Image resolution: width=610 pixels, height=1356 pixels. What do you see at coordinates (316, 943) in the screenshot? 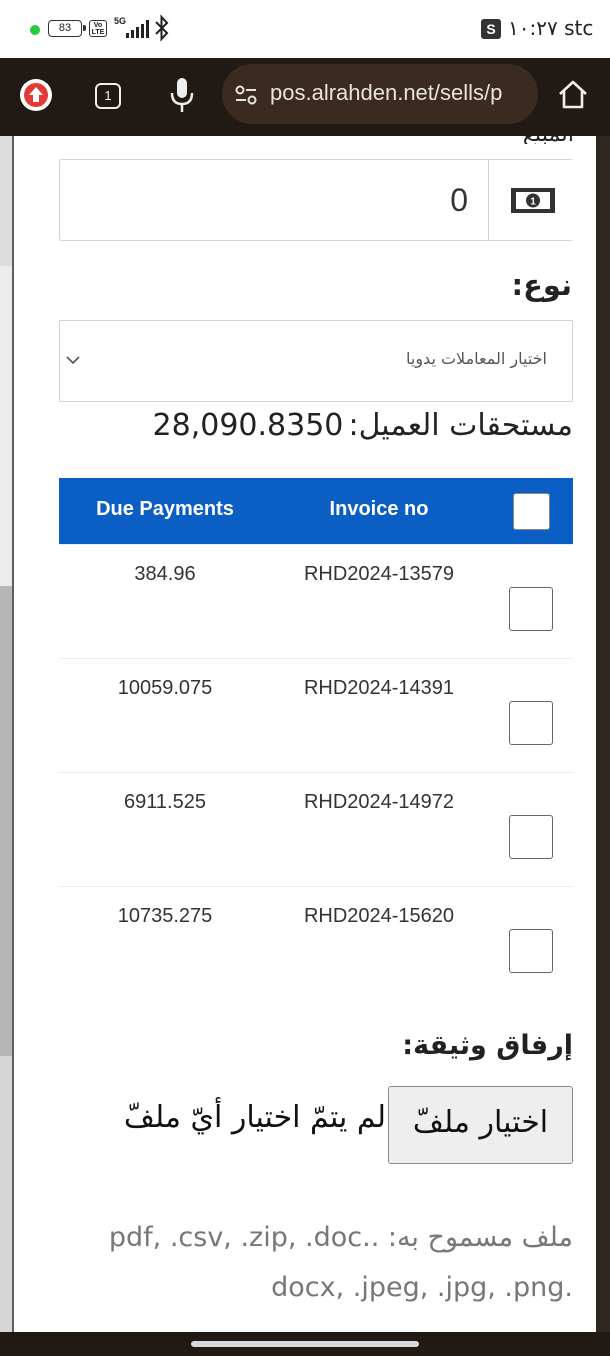
I see `table-row: 10735.275 RHD2024-15620` at bounding box center [316, 943].